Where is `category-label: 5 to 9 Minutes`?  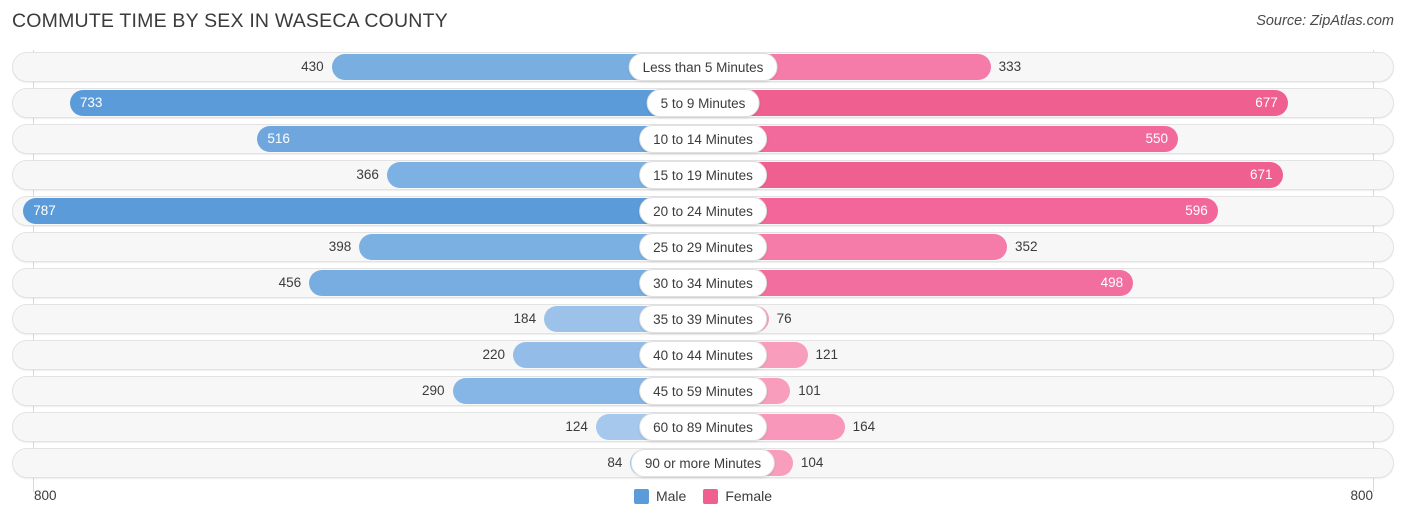
category-label: 5 to 9 Minutes is located at coordinates (703, 103).